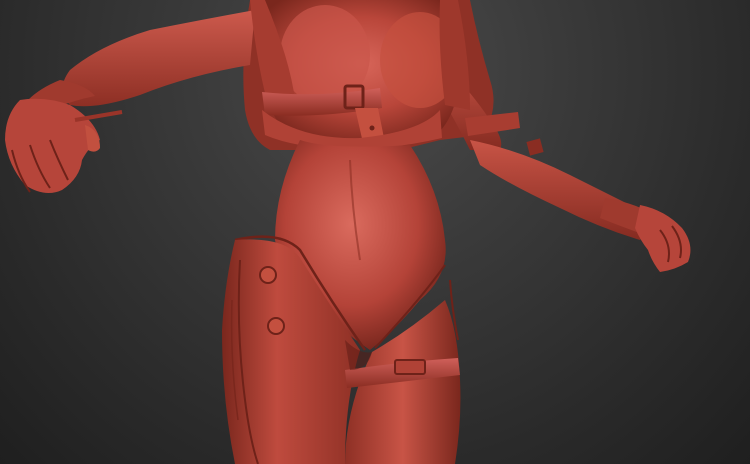 The width and height of the screenshot is (750, 464). What do you see at coordinates (663, 238) in the screenshot?
I see `right-hand` at bounding box center [663, 238].